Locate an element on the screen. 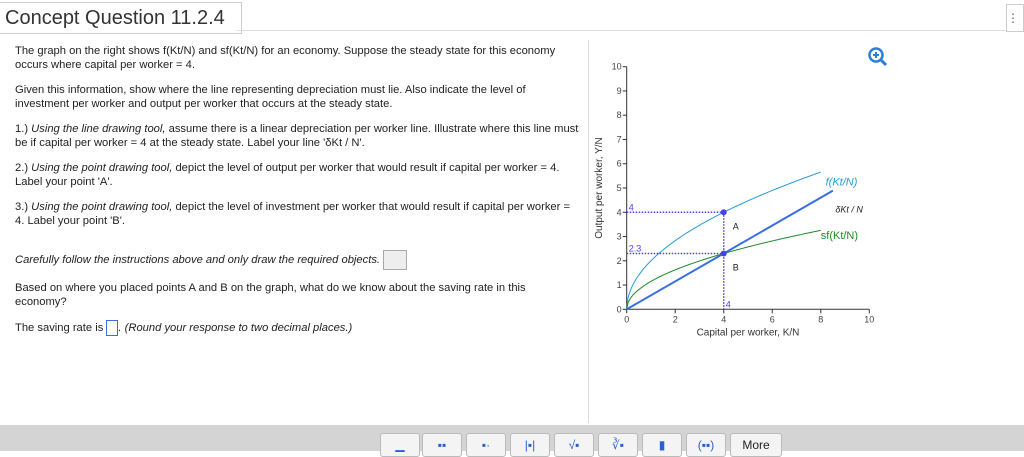  y-tick-label: 0 is located at coordinates (619, 309).